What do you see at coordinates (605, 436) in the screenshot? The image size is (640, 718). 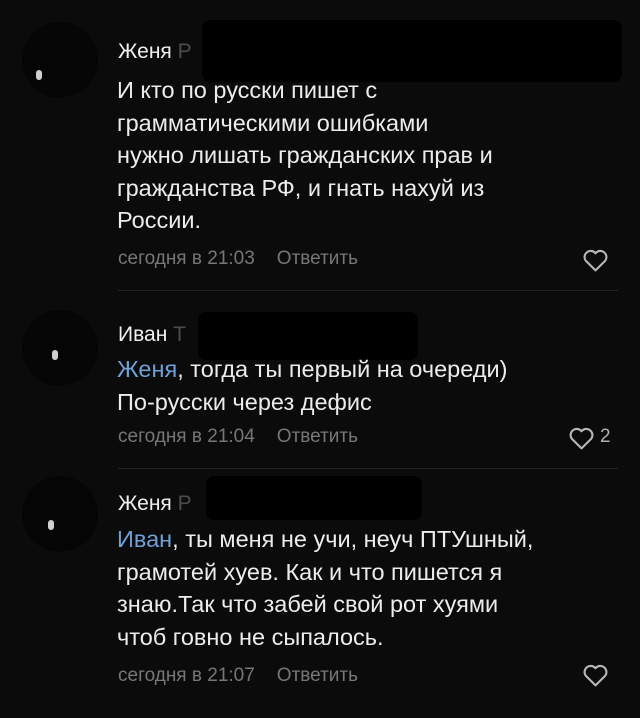 I see `like-count: 2` at bounding box center [605, 436].